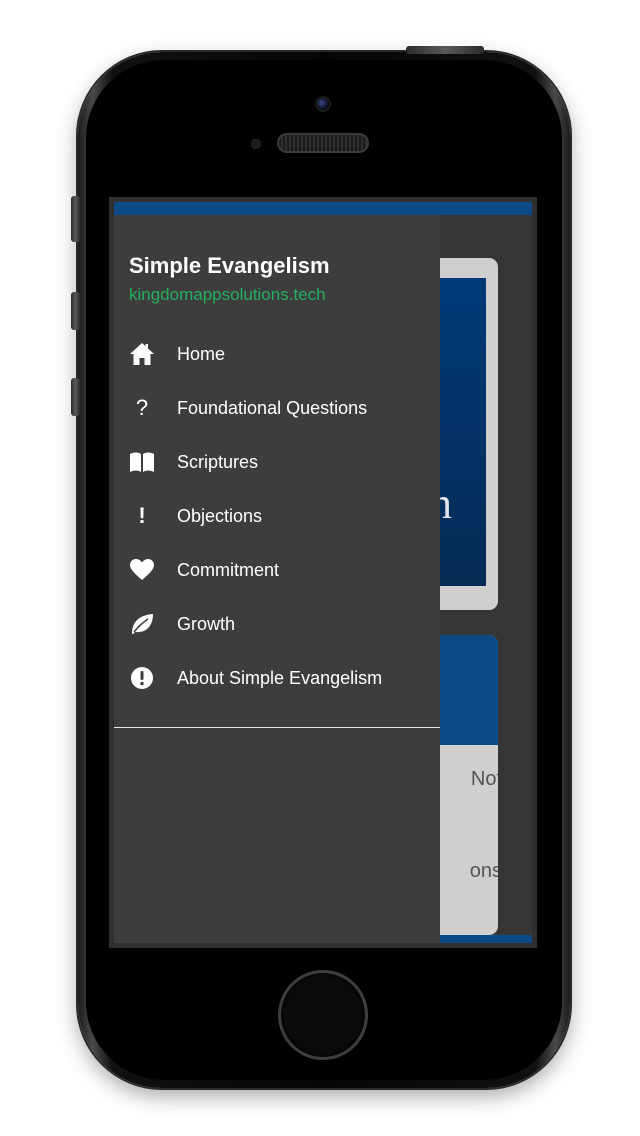 The width and height of the screenshot is (640, 1136). What do you see at coordinates (142, 515) in the screenshot?
I see `exclamation-icon: !` at bounding box center [142, 515].